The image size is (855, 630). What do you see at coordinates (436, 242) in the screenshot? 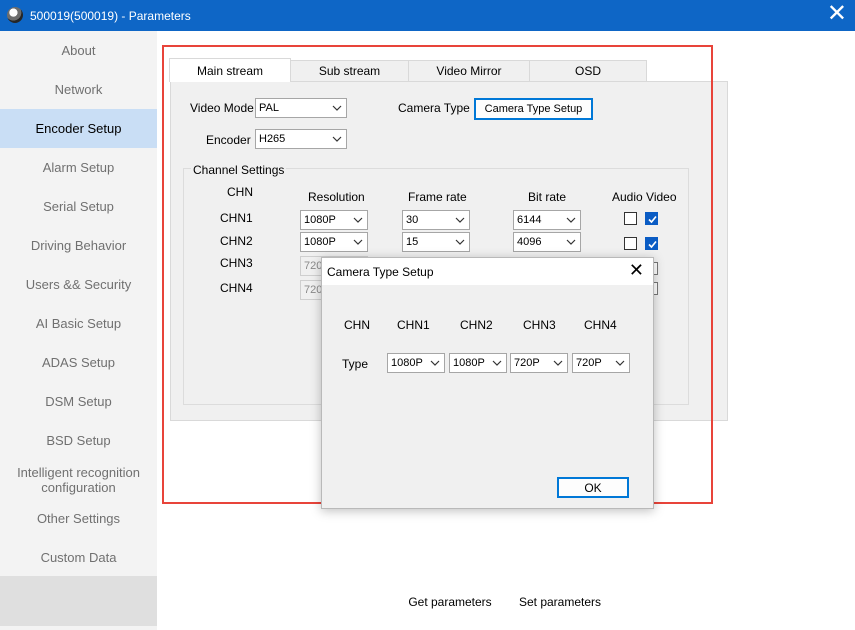
I see `chn2-frame-rate-select: 15` at bounding box center [436, 242].